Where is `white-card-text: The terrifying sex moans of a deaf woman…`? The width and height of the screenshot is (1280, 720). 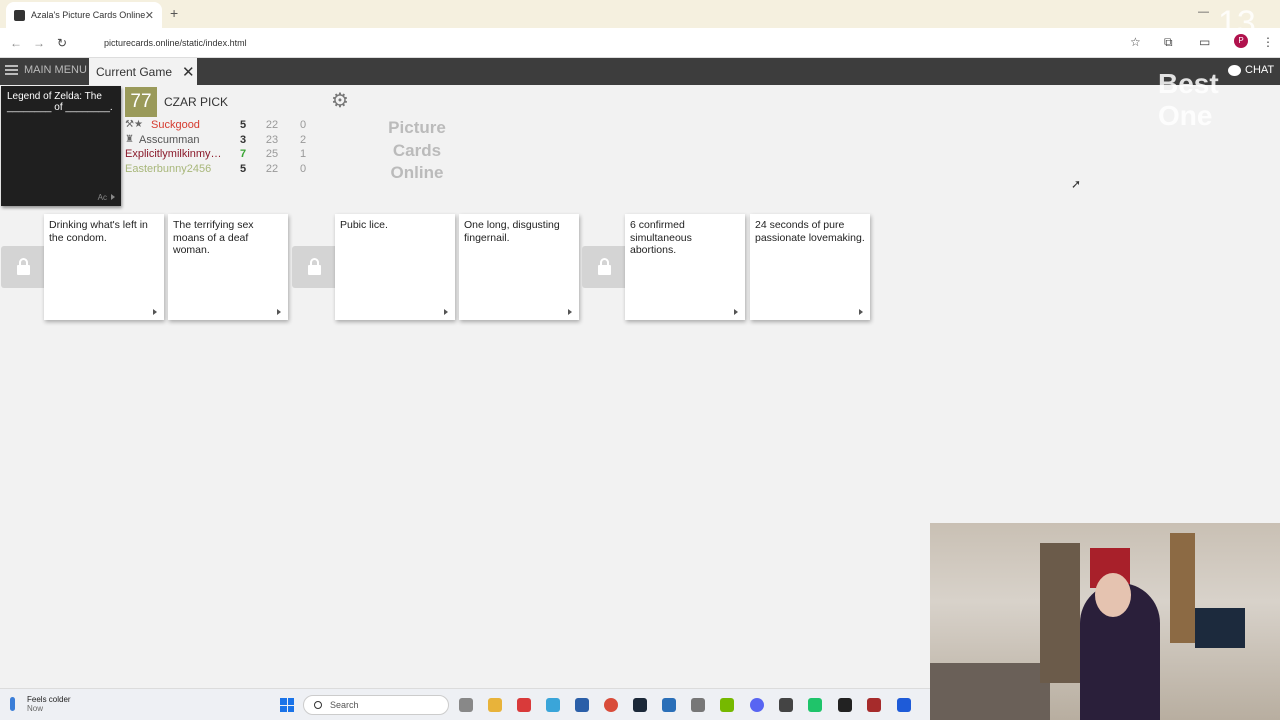
white-card-text: The terrifying sex moans of a deaf woman… is located at coordinates (213, 237).